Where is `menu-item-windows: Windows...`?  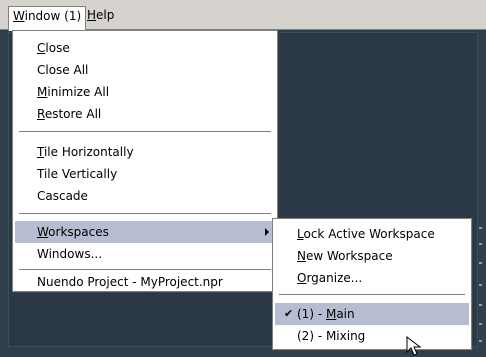
menu-item-windows: Windows... is located at coordinates (145, 254).